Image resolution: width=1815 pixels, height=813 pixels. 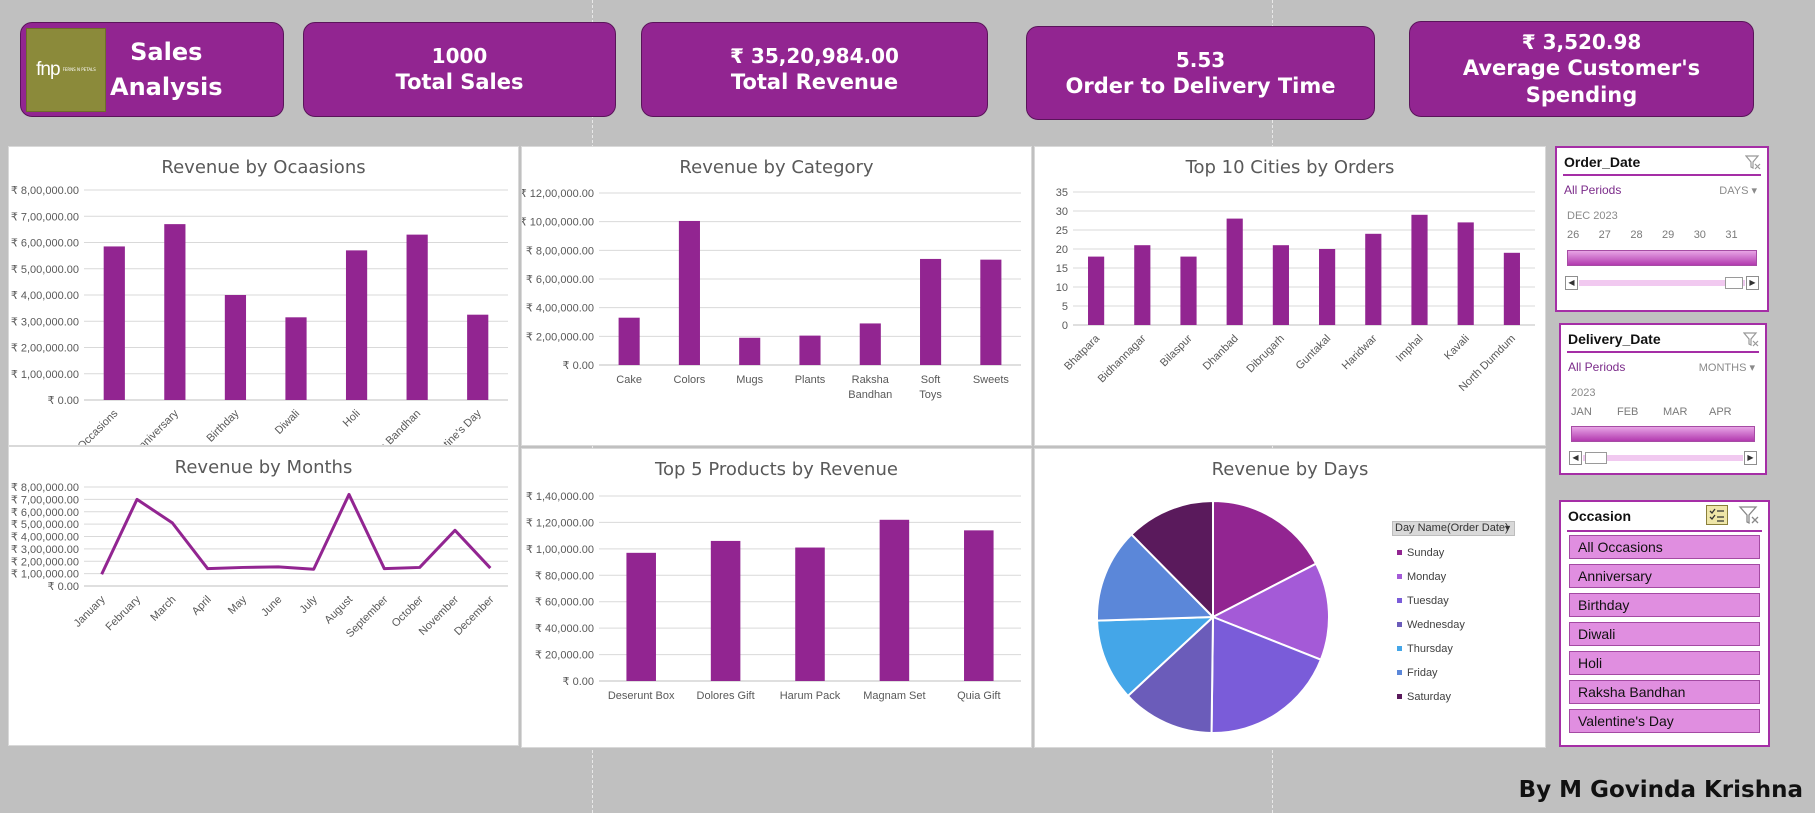 I want to click on bar-mugs, so click(x=750, y=351).